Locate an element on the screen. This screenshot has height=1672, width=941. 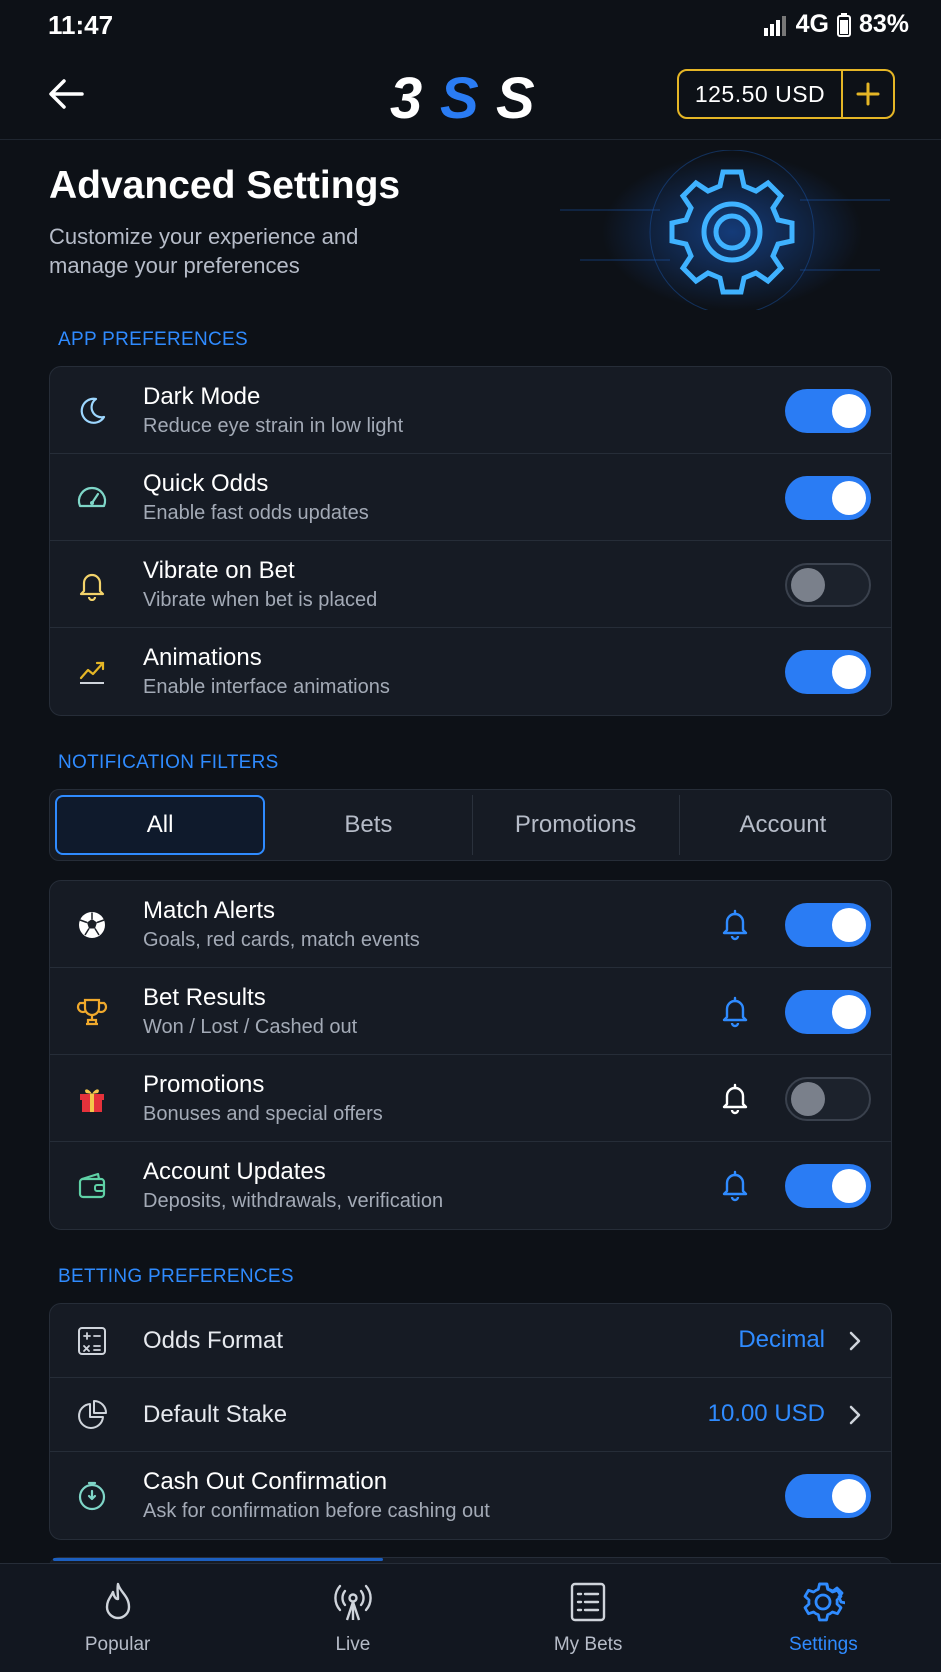
odds-format-label: Odds Format is located at coordinates (213, 1340).